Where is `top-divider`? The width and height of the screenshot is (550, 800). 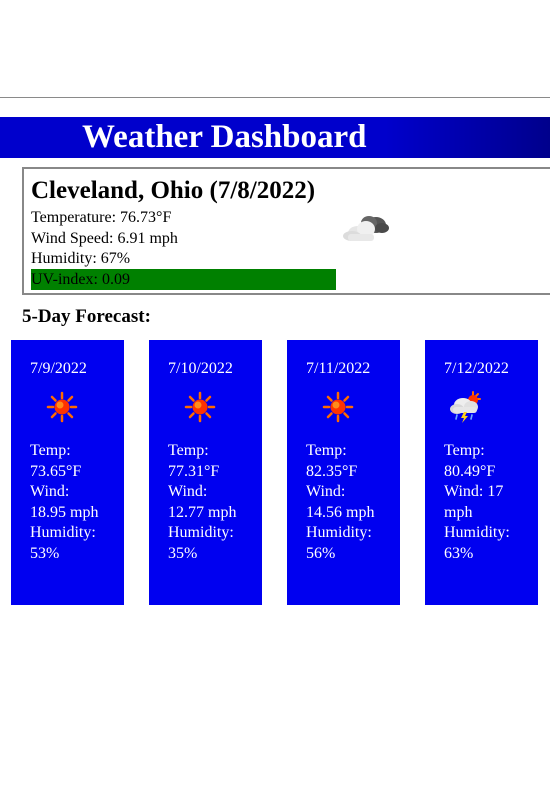 top-divider is located at coordinates (275, 97).